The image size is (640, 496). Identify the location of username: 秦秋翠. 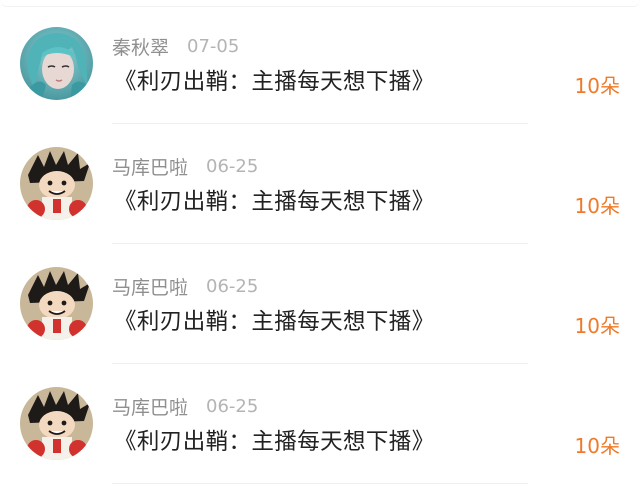
(140, 46).